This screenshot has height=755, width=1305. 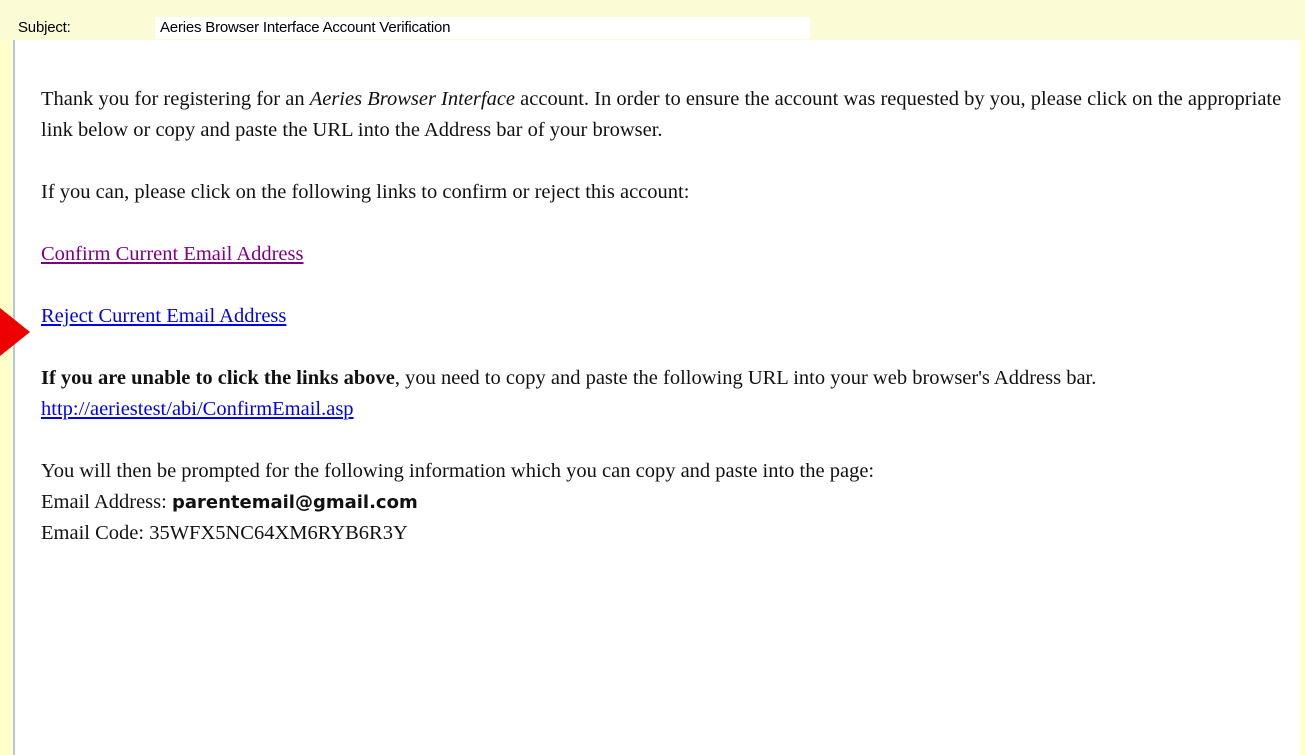 I want to click on confirm-email-link: Confirm Current Email Address, so click(x=172, y=254).